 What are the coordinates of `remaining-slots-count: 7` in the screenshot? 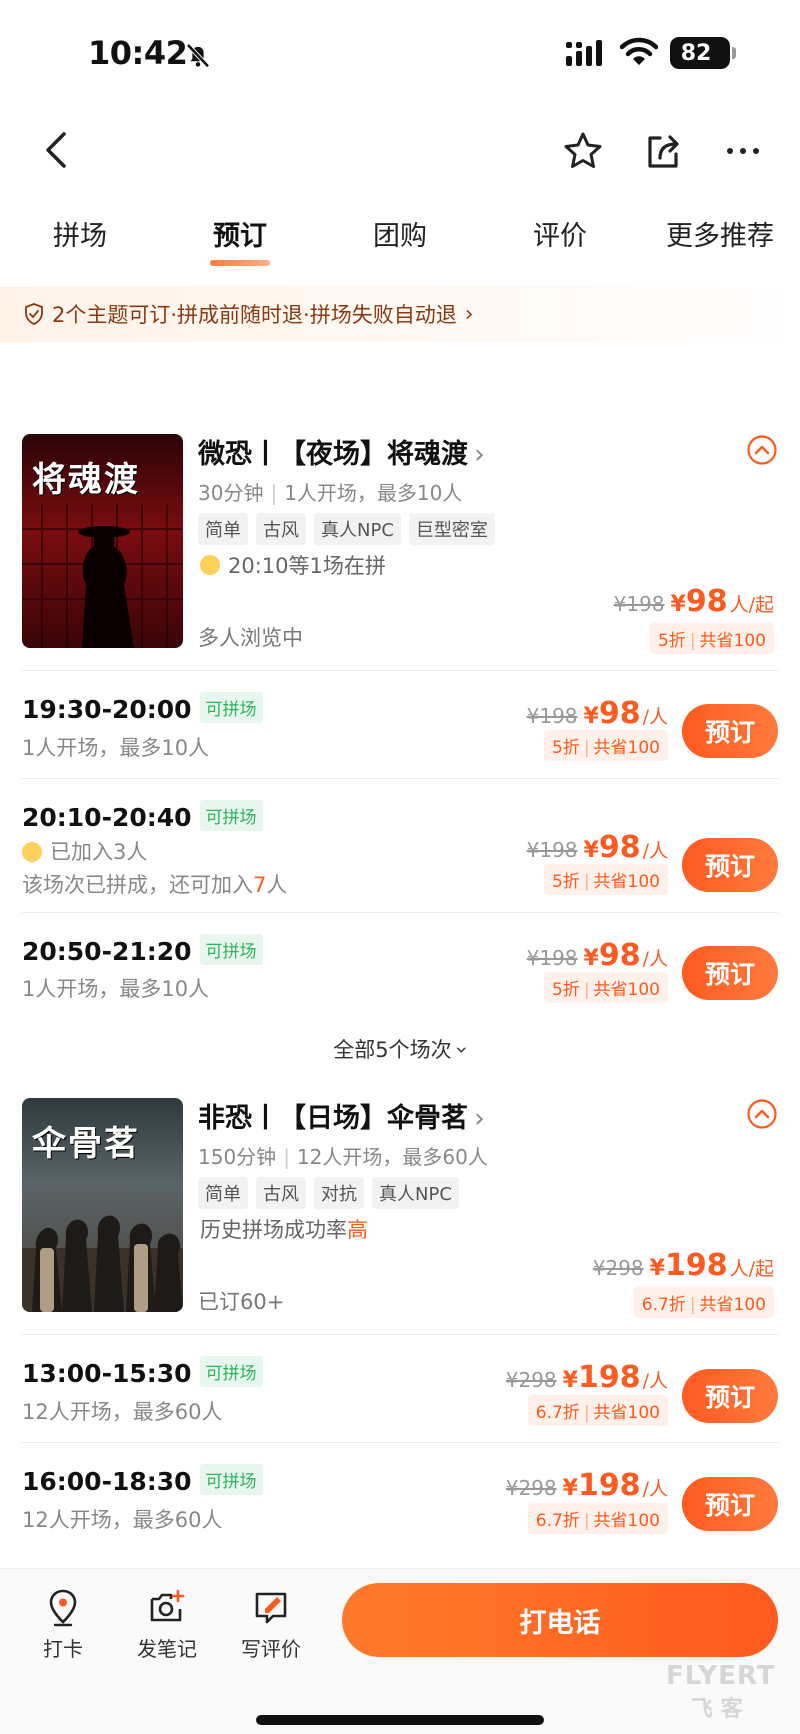 It's located at (260, 885).